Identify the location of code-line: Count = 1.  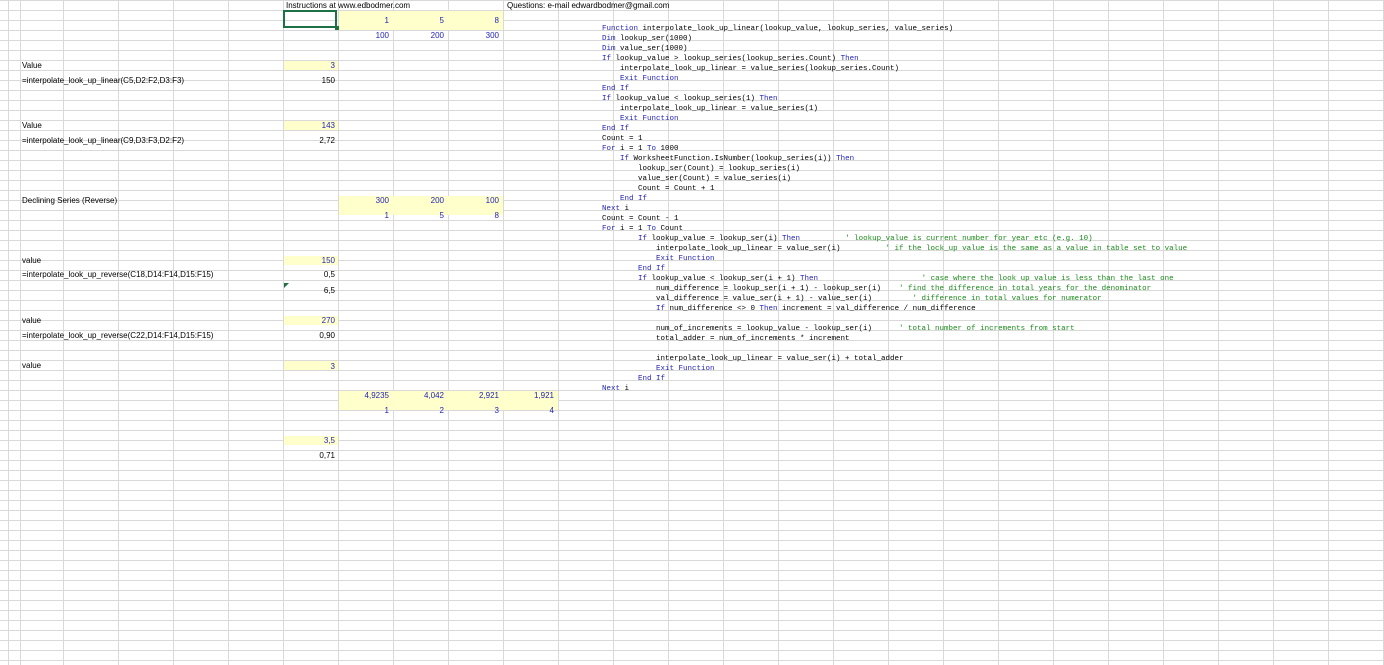
(894, 139).